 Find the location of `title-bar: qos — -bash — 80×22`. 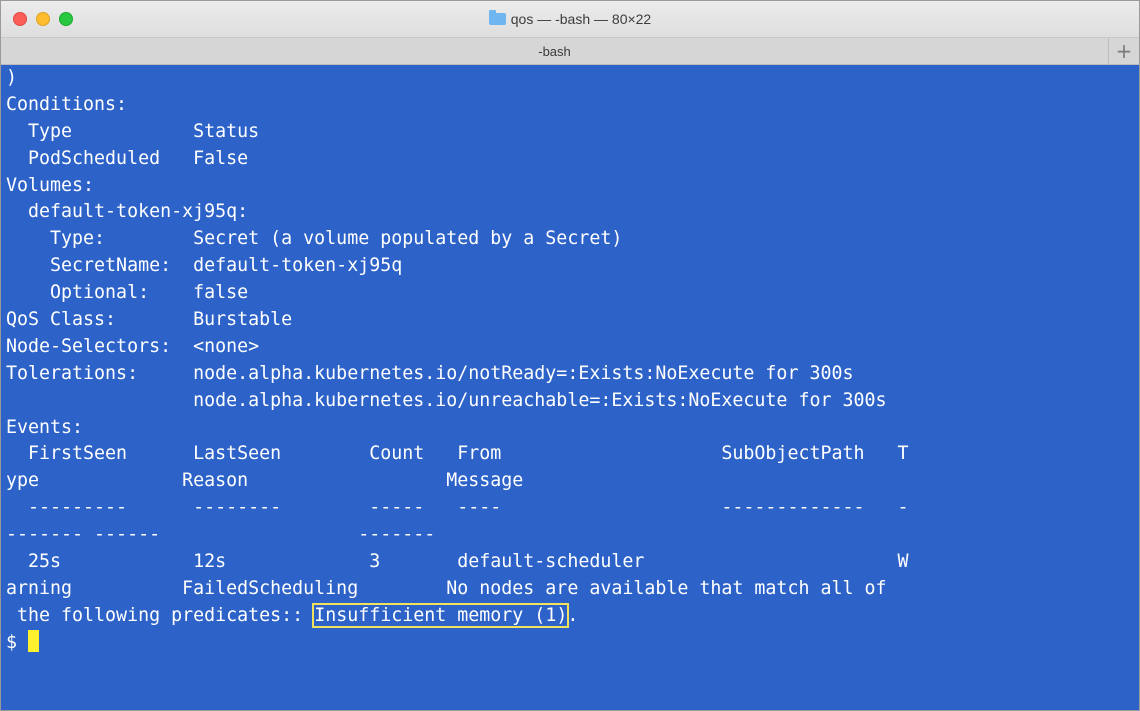

title-bar: qos — -bash — 80×22 is located at coordinates (570, 19).